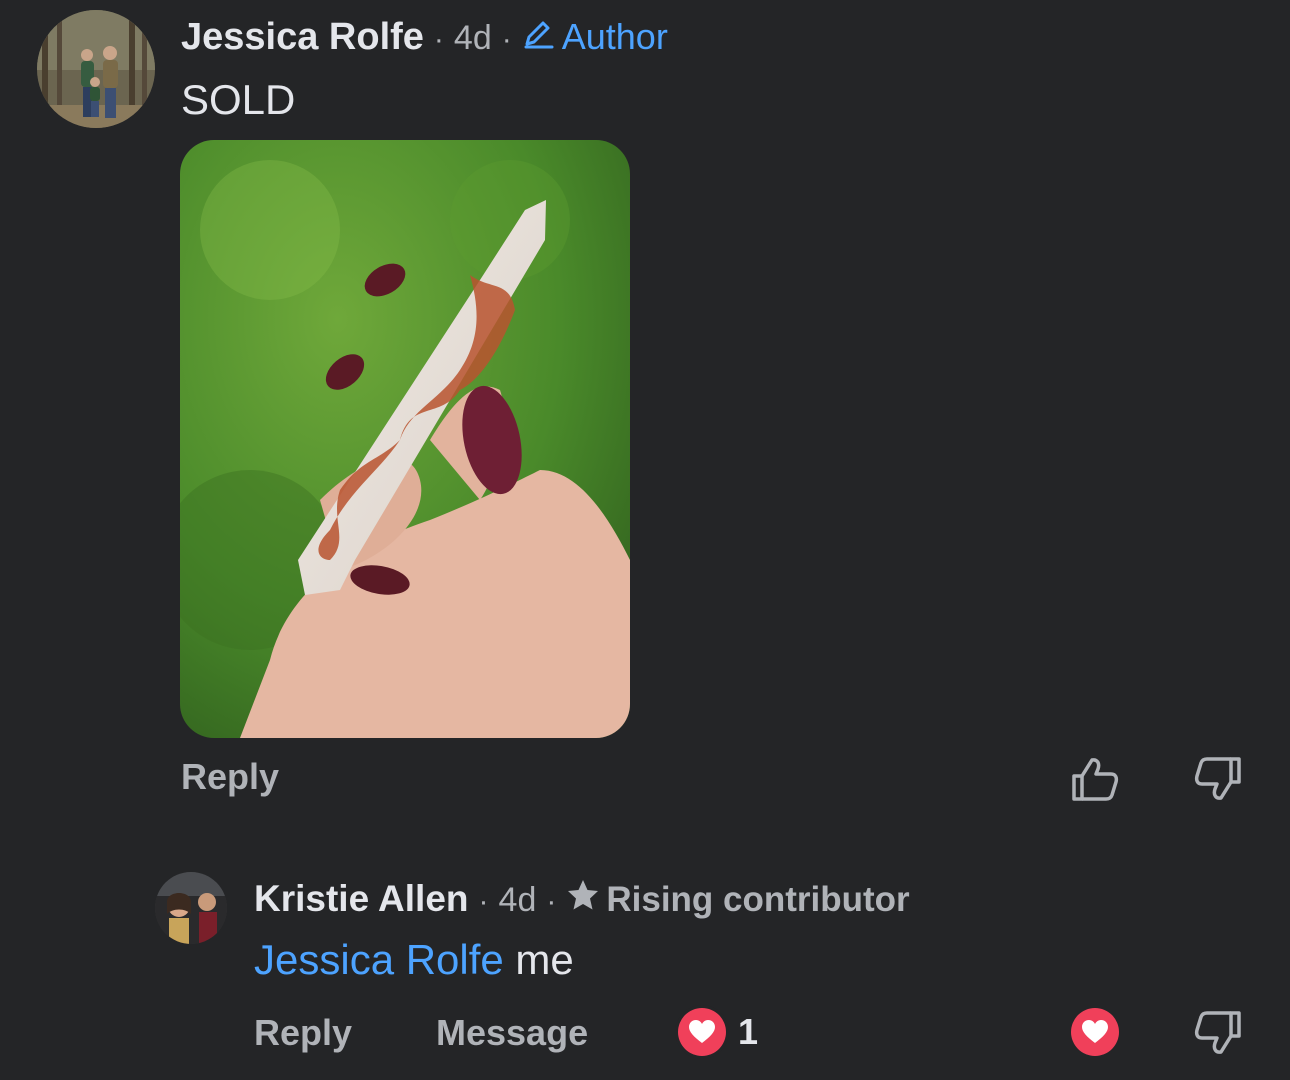 This screenshot has height=1080, width=1290. I want to click on love-button, so click(1095, 1032).